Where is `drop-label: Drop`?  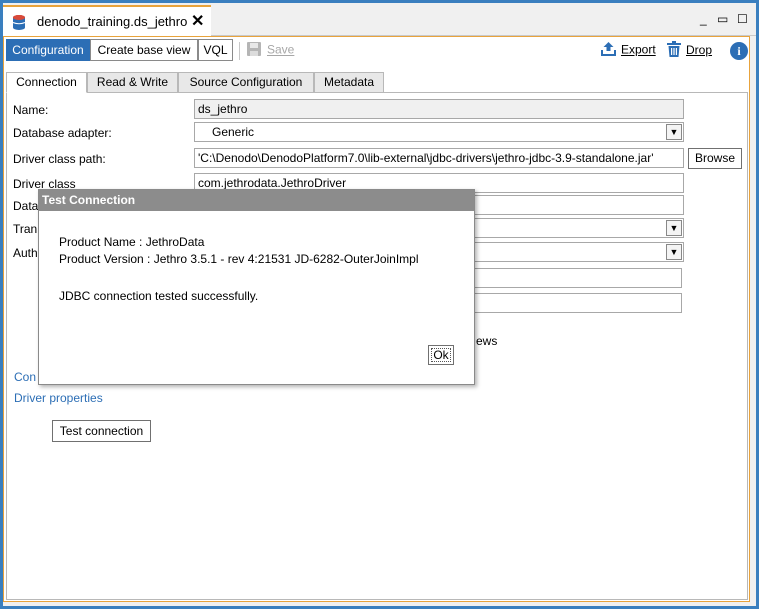 drop-label: Drop is located at coordinates (699, 50).